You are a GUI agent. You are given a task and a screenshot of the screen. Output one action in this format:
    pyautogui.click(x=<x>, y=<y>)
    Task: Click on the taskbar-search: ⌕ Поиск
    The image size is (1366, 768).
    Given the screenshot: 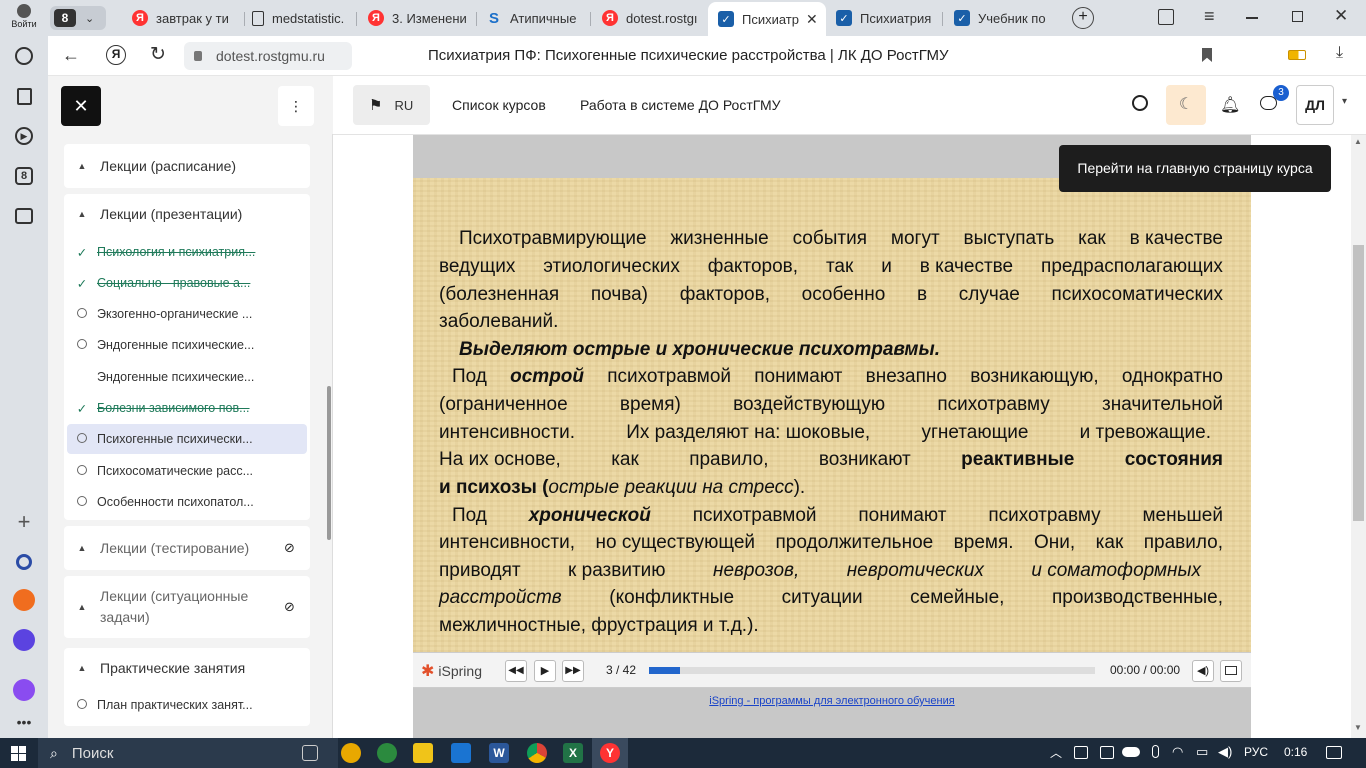 What is the action you would take?
    pyautogui.click(x=188, y=753)
    